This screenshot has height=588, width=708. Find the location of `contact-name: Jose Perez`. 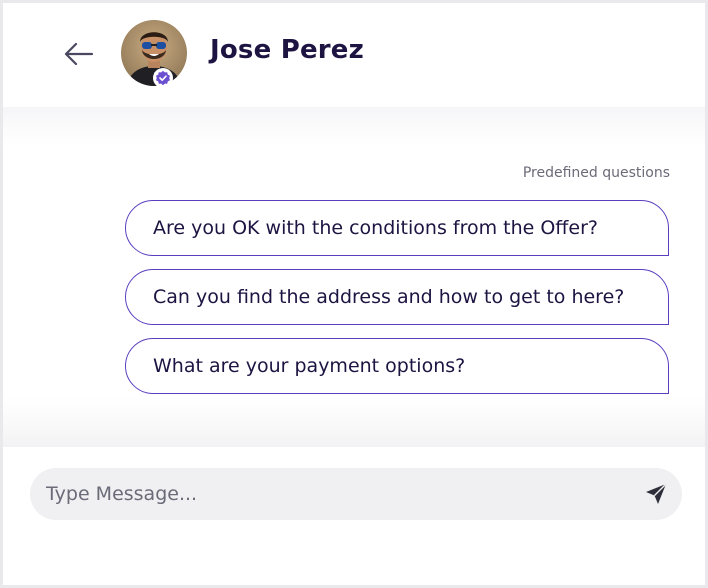

contact-name: Jose Perez is located at coordinates (287, 50).